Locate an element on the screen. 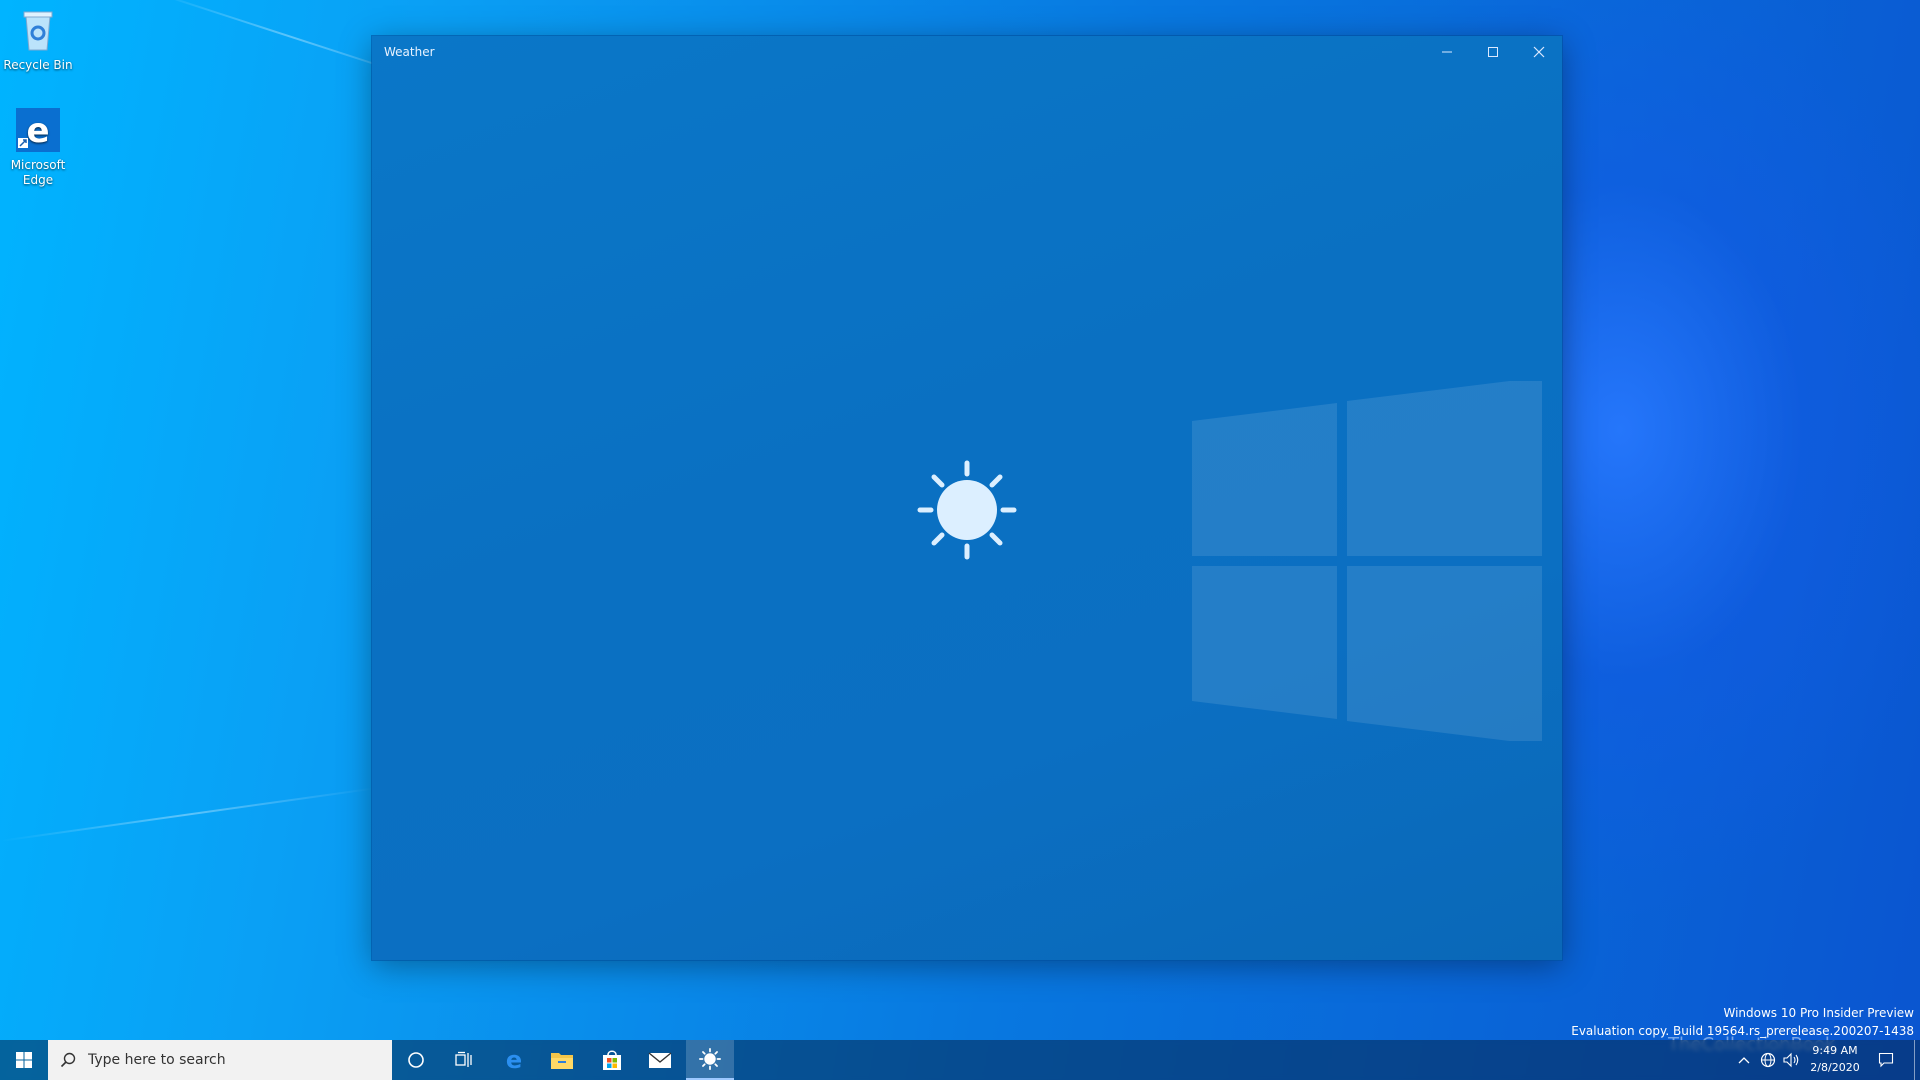 Image resolution: width=1920 pixels, height=1080 pixels. weather-icon is located at coordinates (710, 1059).